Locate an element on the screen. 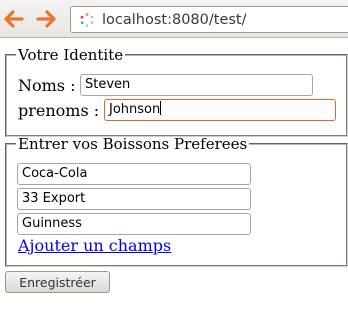  right-arrow-icon is located at coordinates (46, 19).